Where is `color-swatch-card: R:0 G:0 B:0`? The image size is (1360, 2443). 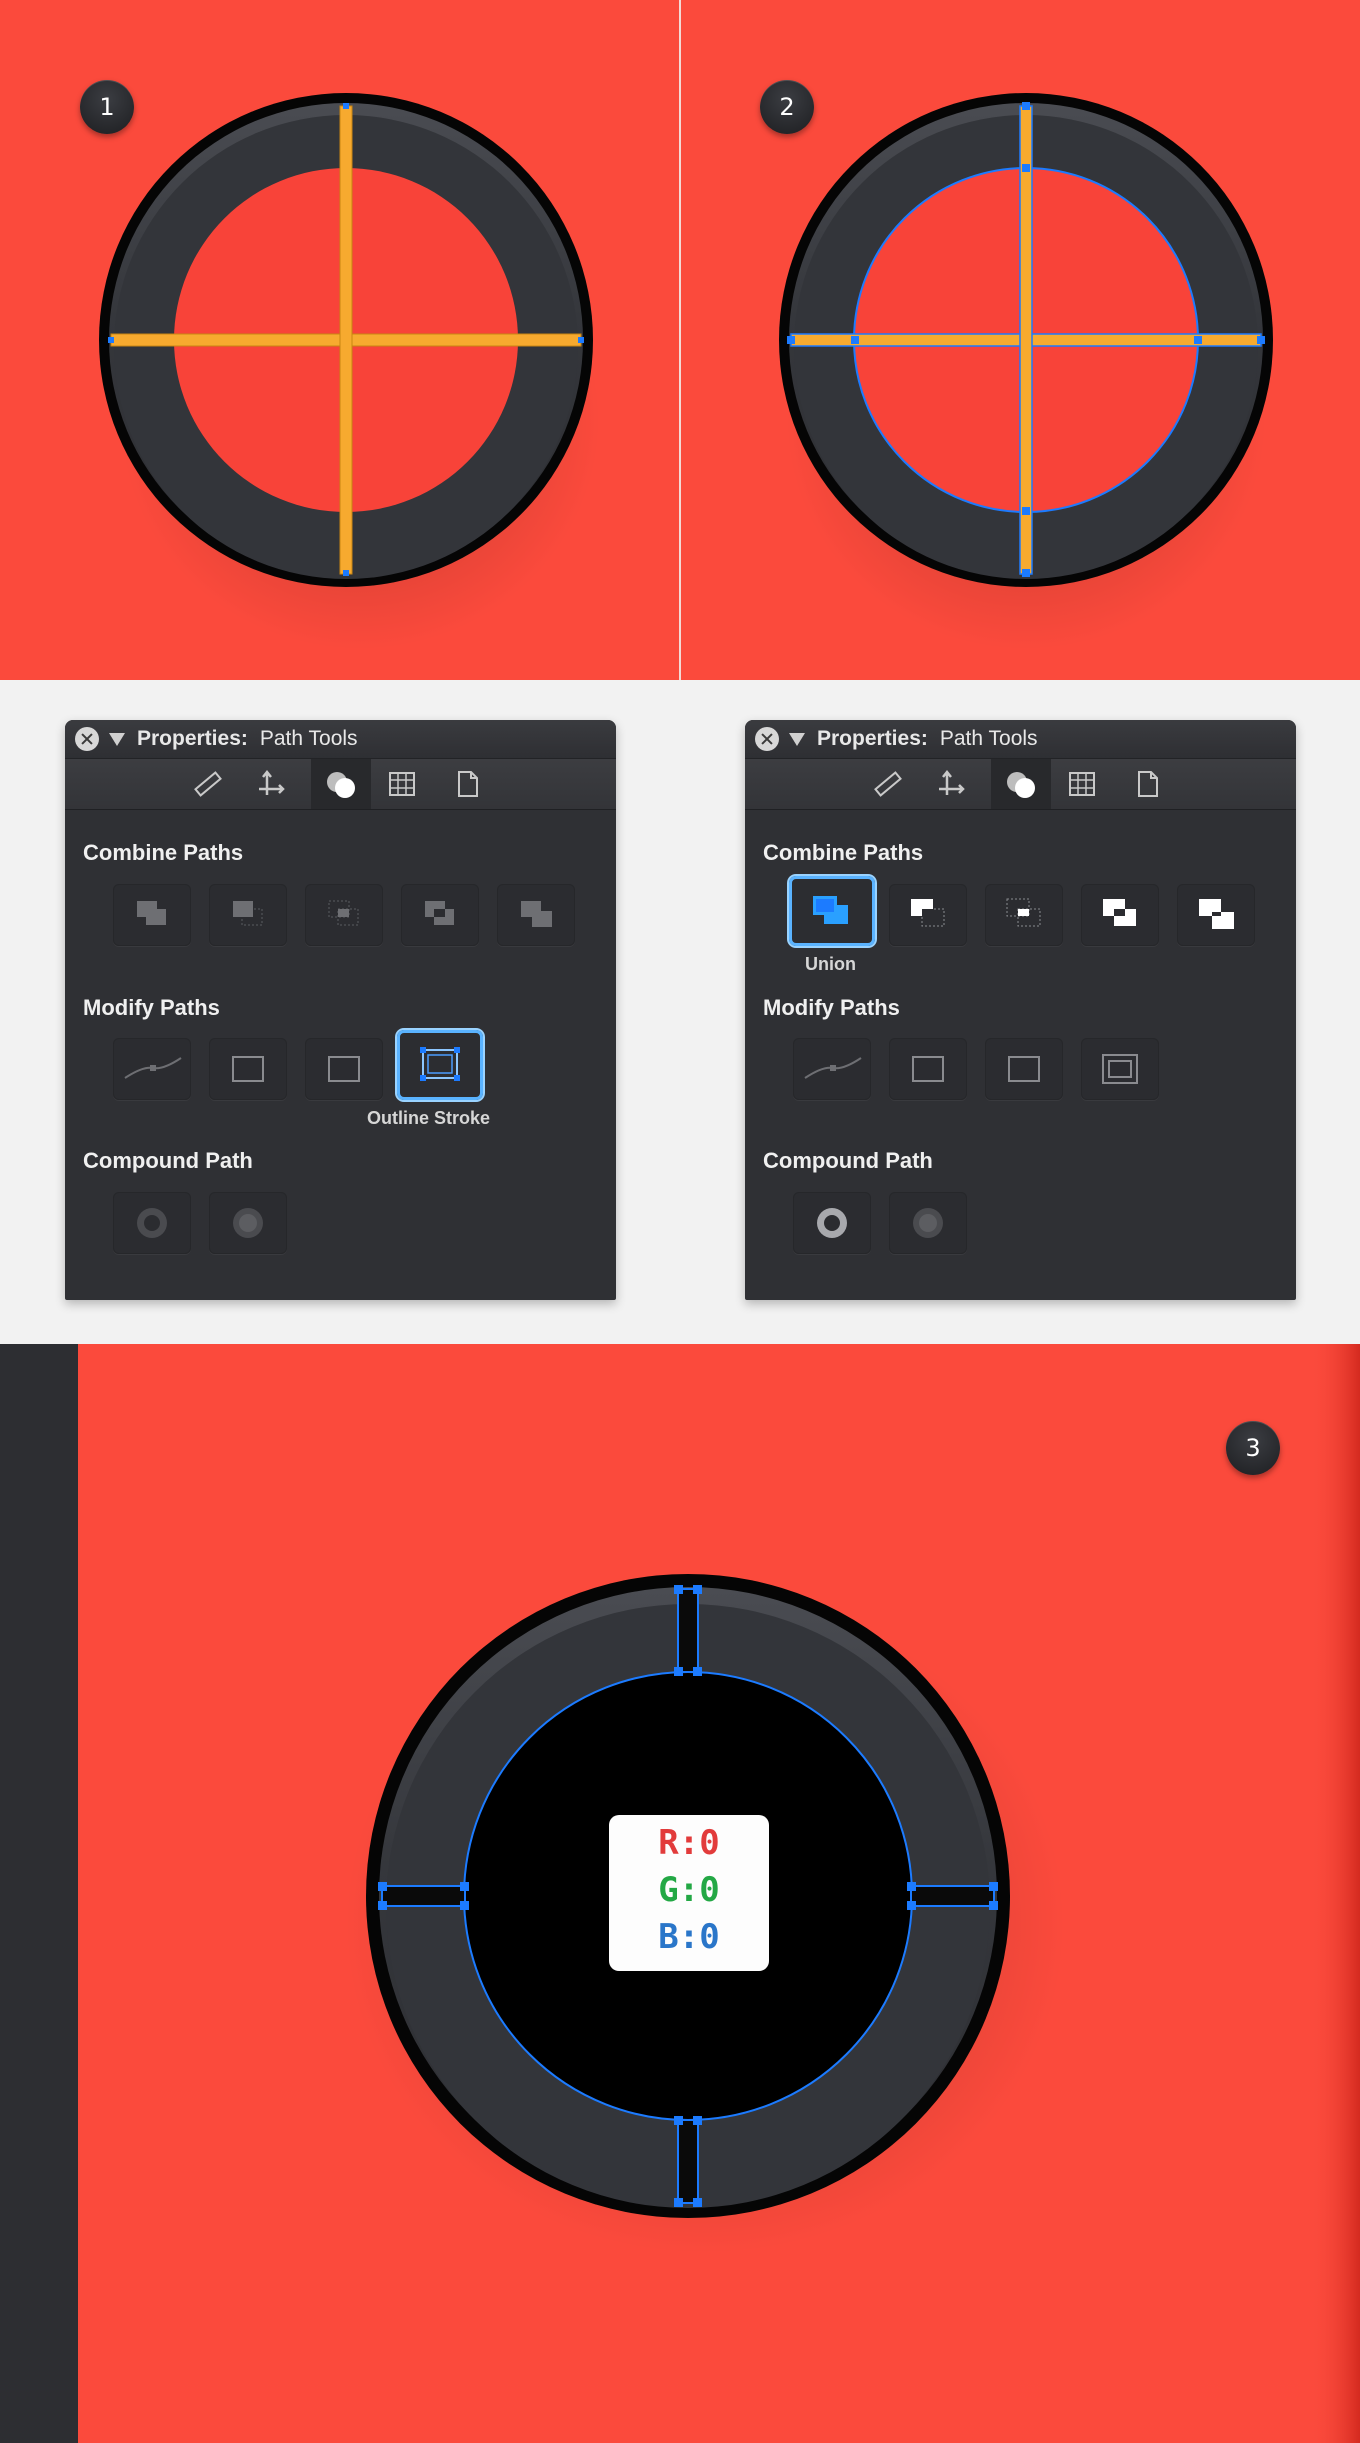 color-swatch-card: R:0 G:0 B:0 is located at coordinates (689, 1893).